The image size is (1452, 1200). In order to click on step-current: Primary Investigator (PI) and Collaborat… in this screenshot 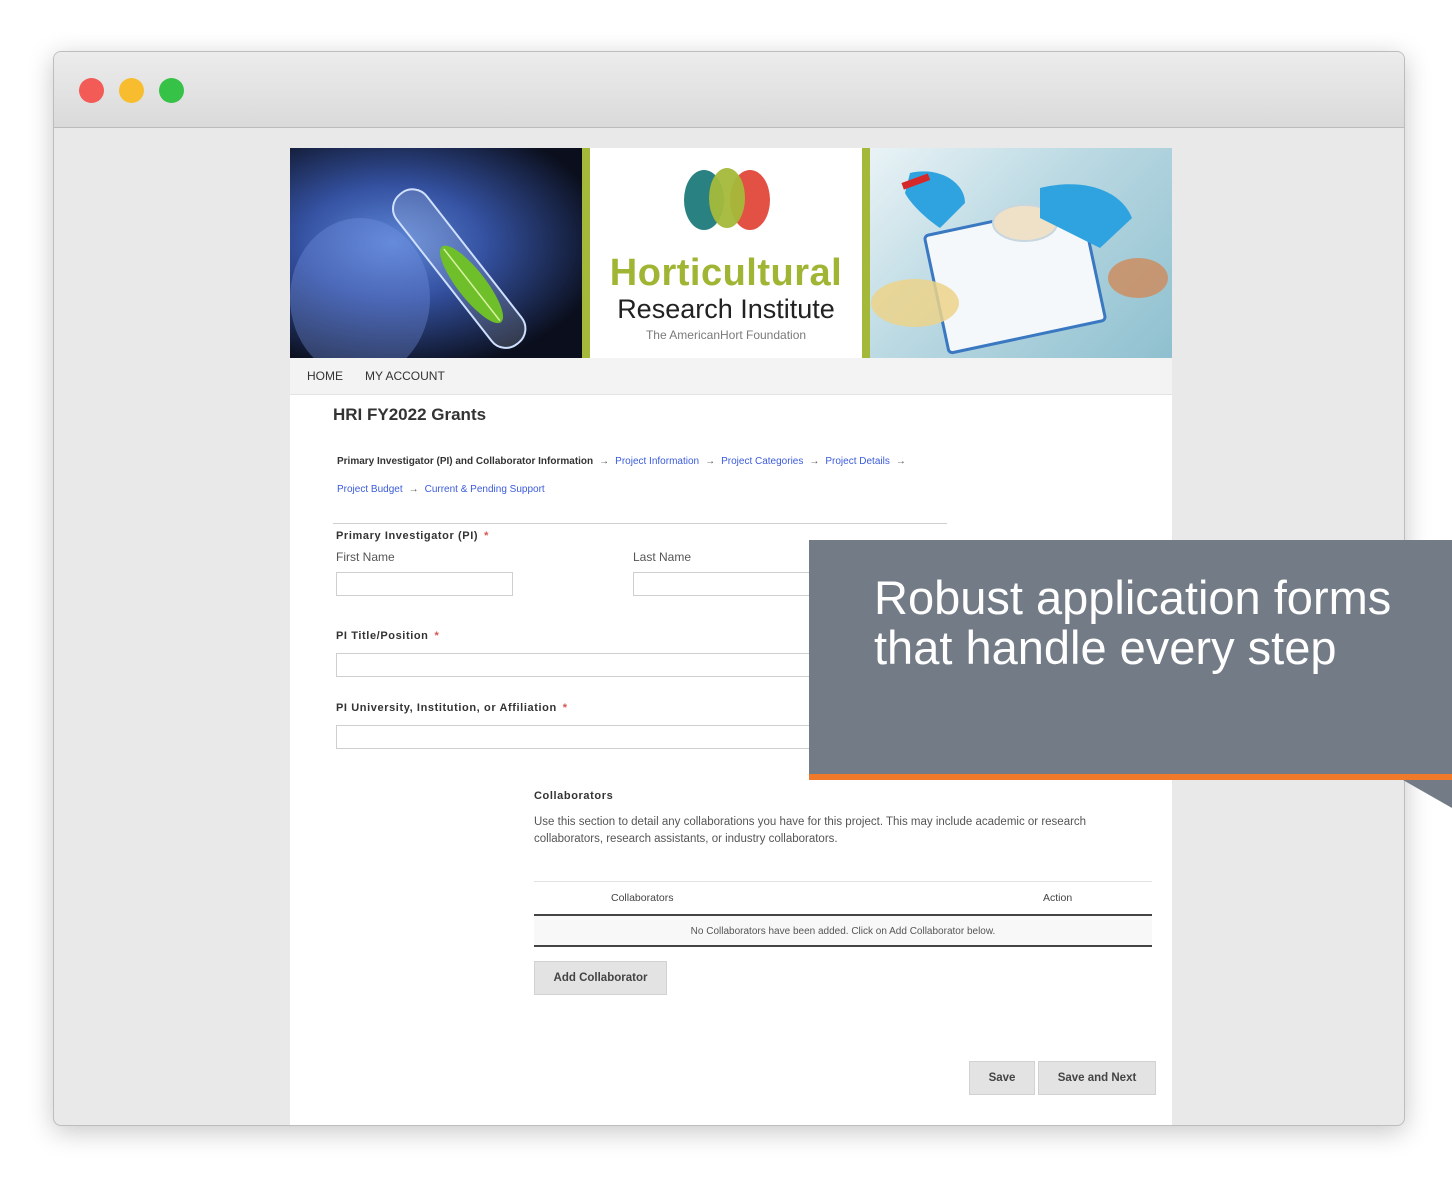, I will do `click(465, 461)`.